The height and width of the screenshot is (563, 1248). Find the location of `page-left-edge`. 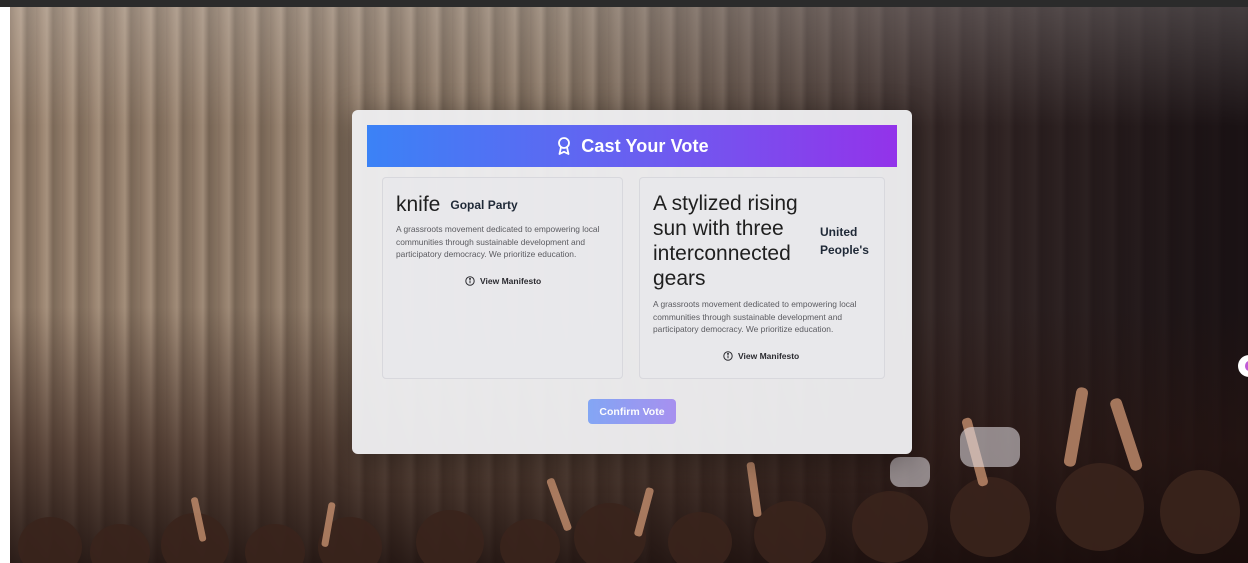

page-left-edge is located at coordinates (5, 285).